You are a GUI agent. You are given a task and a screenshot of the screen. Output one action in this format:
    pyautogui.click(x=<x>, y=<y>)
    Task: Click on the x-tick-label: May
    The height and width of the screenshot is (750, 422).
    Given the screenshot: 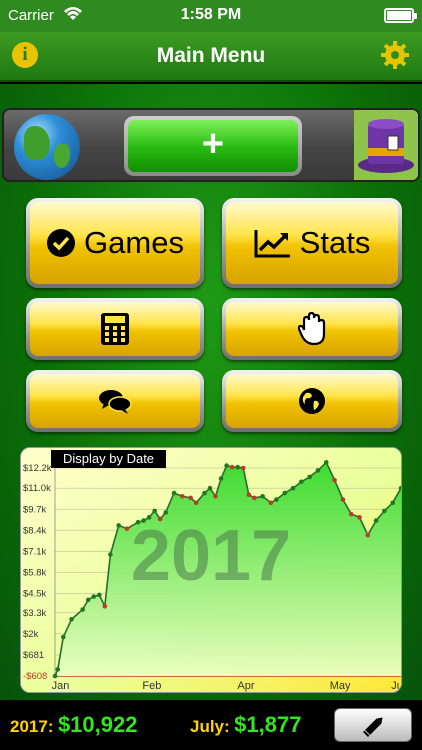 What is the action you would take?
    pyautogui.click(x=340, y=686)
    